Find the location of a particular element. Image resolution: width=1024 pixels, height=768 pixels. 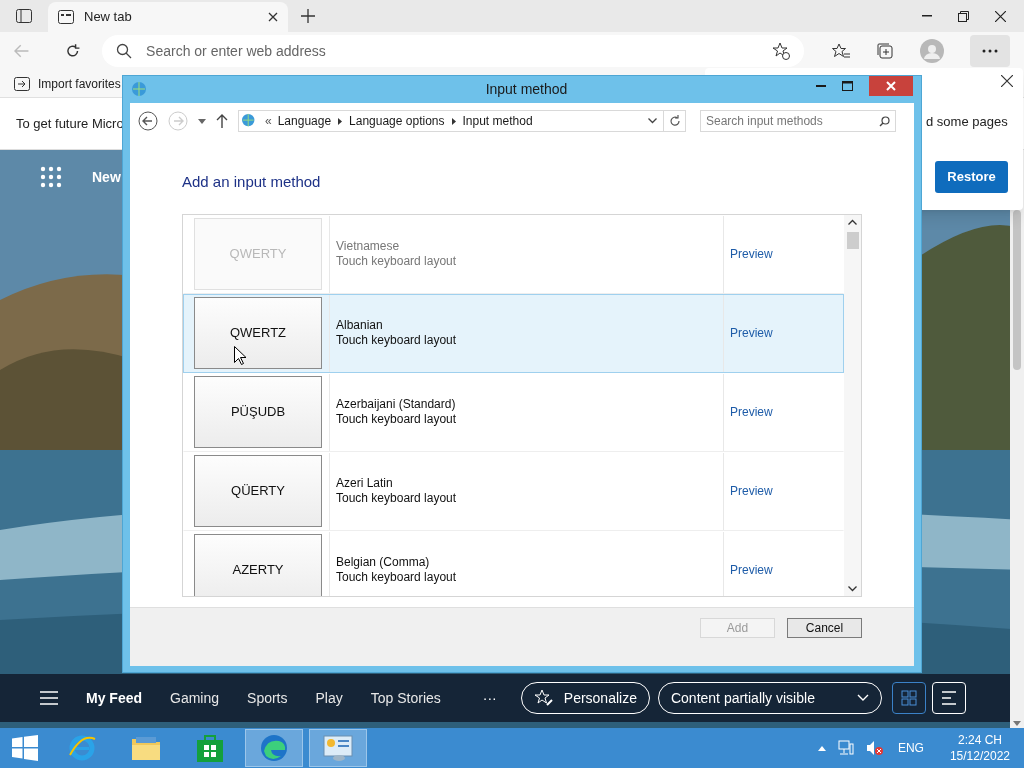

language-name: Azerbaijani (Standard) is located at coordinates (396, 404).